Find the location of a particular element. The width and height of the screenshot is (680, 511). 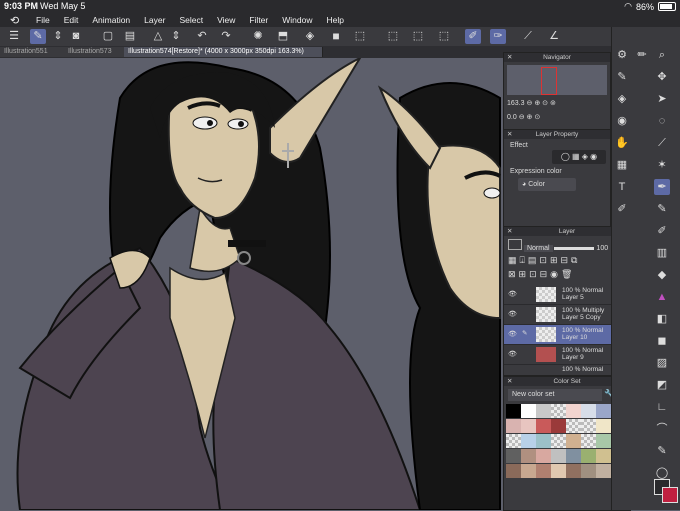

clear-icon: ⬒ is located at coordinates (283, 36).